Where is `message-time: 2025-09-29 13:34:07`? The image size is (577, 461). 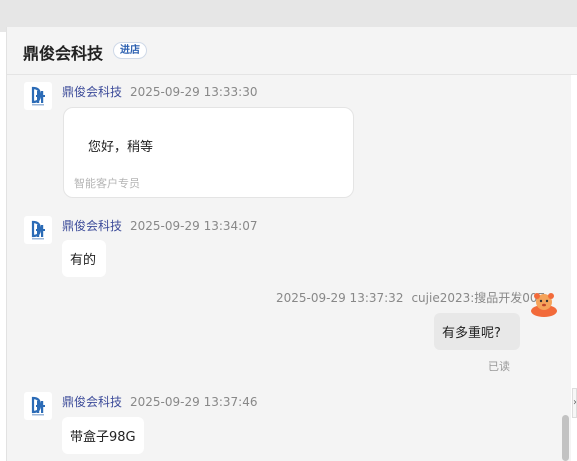
message-time: 2025-09-29 13:34:07 is located at coordinates (194, 226).